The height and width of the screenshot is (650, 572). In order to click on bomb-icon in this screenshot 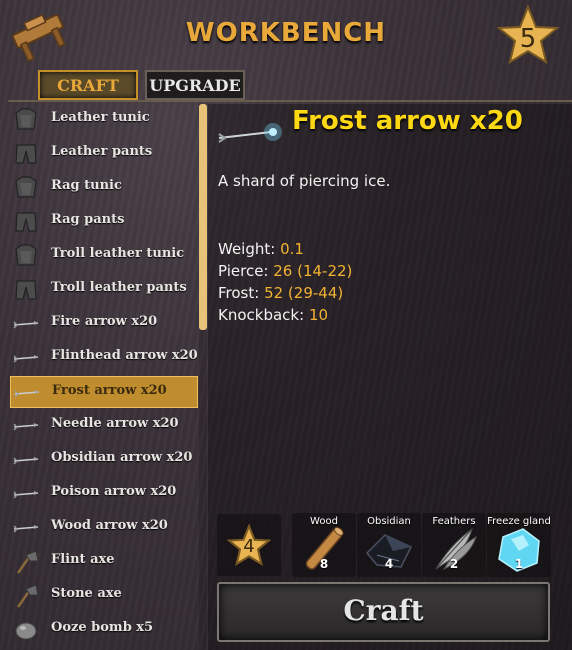, I will do `click(26, 630)`.